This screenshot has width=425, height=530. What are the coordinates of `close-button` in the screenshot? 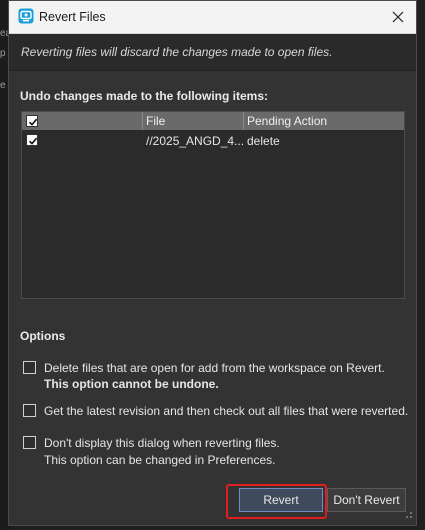 It's located at (398, 17).